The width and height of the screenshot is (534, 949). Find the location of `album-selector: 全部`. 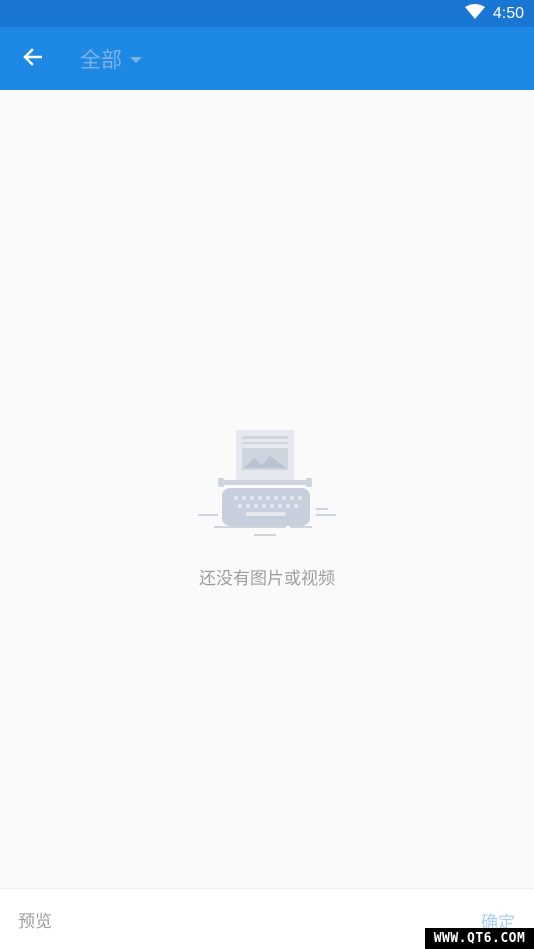

album-selector: 全部 is located at coordinates (111, 59).